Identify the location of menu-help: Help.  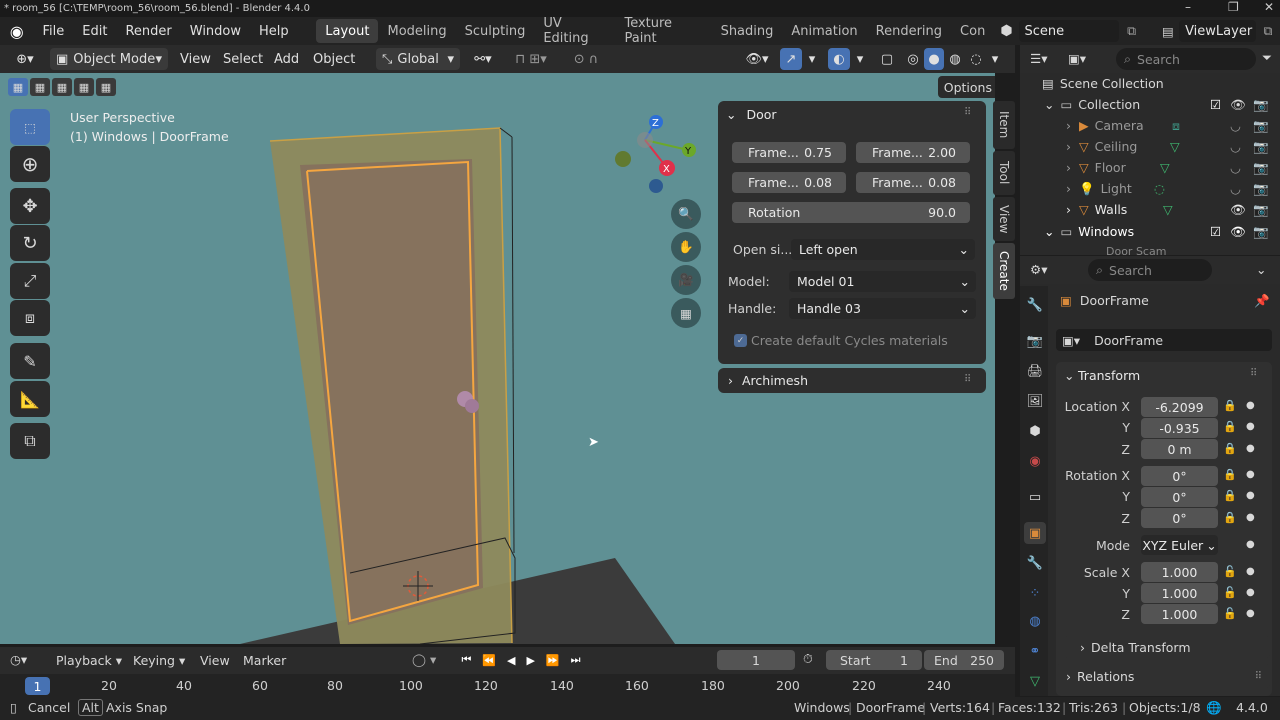
(274, 31).